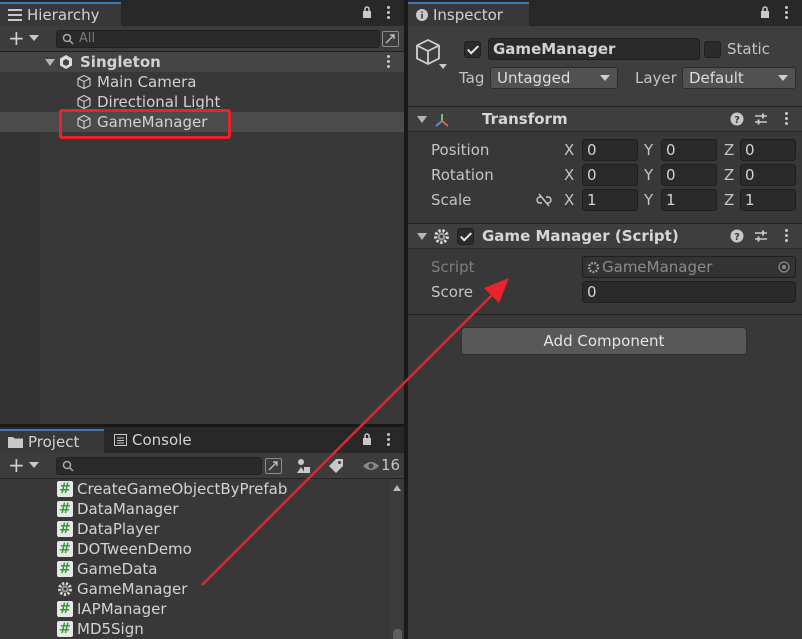 This screenshot has width=802, height=639. Describe the element at coordinates (397, 634) in the screenshot. I see `scroll-thumb` at that location.